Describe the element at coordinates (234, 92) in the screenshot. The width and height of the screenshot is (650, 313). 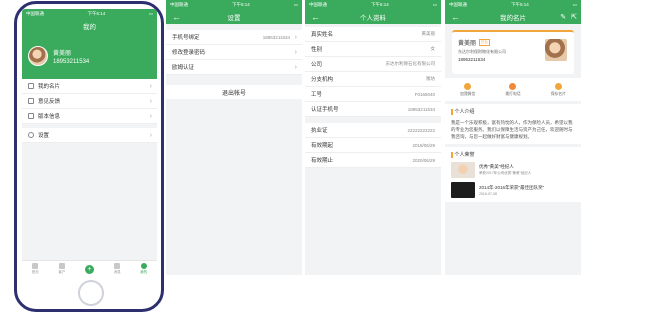
I see `logout-button: 退出帐号` at that location.